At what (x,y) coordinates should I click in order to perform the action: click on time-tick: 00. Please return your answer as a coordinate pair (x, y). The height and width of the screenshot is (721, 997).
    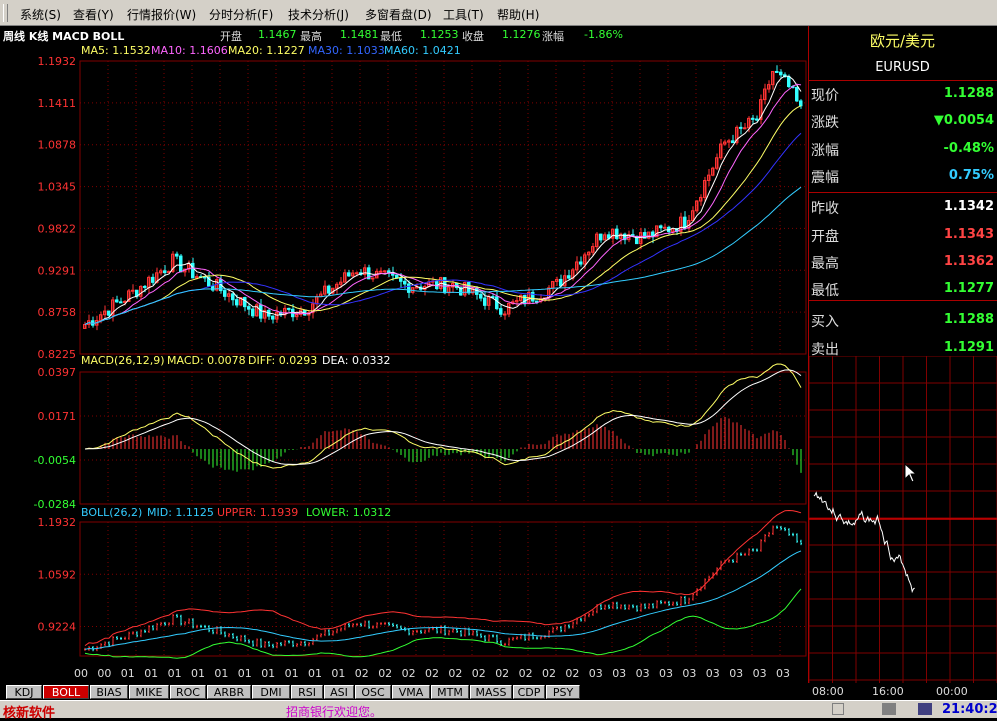
    Looking at the image, I should click on (81, 673).